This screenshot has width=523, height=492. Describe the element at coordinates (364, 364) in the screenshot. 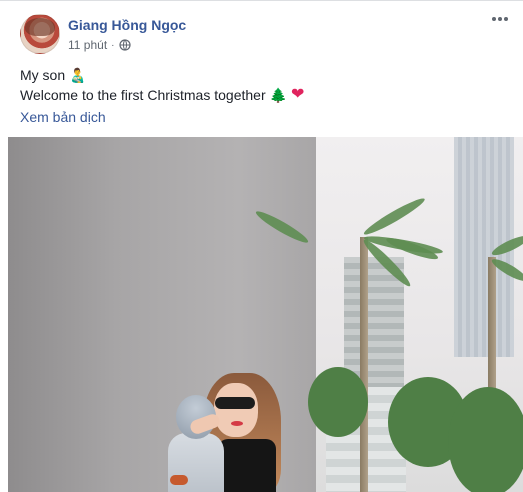

I see `palm-trunk` at that location.